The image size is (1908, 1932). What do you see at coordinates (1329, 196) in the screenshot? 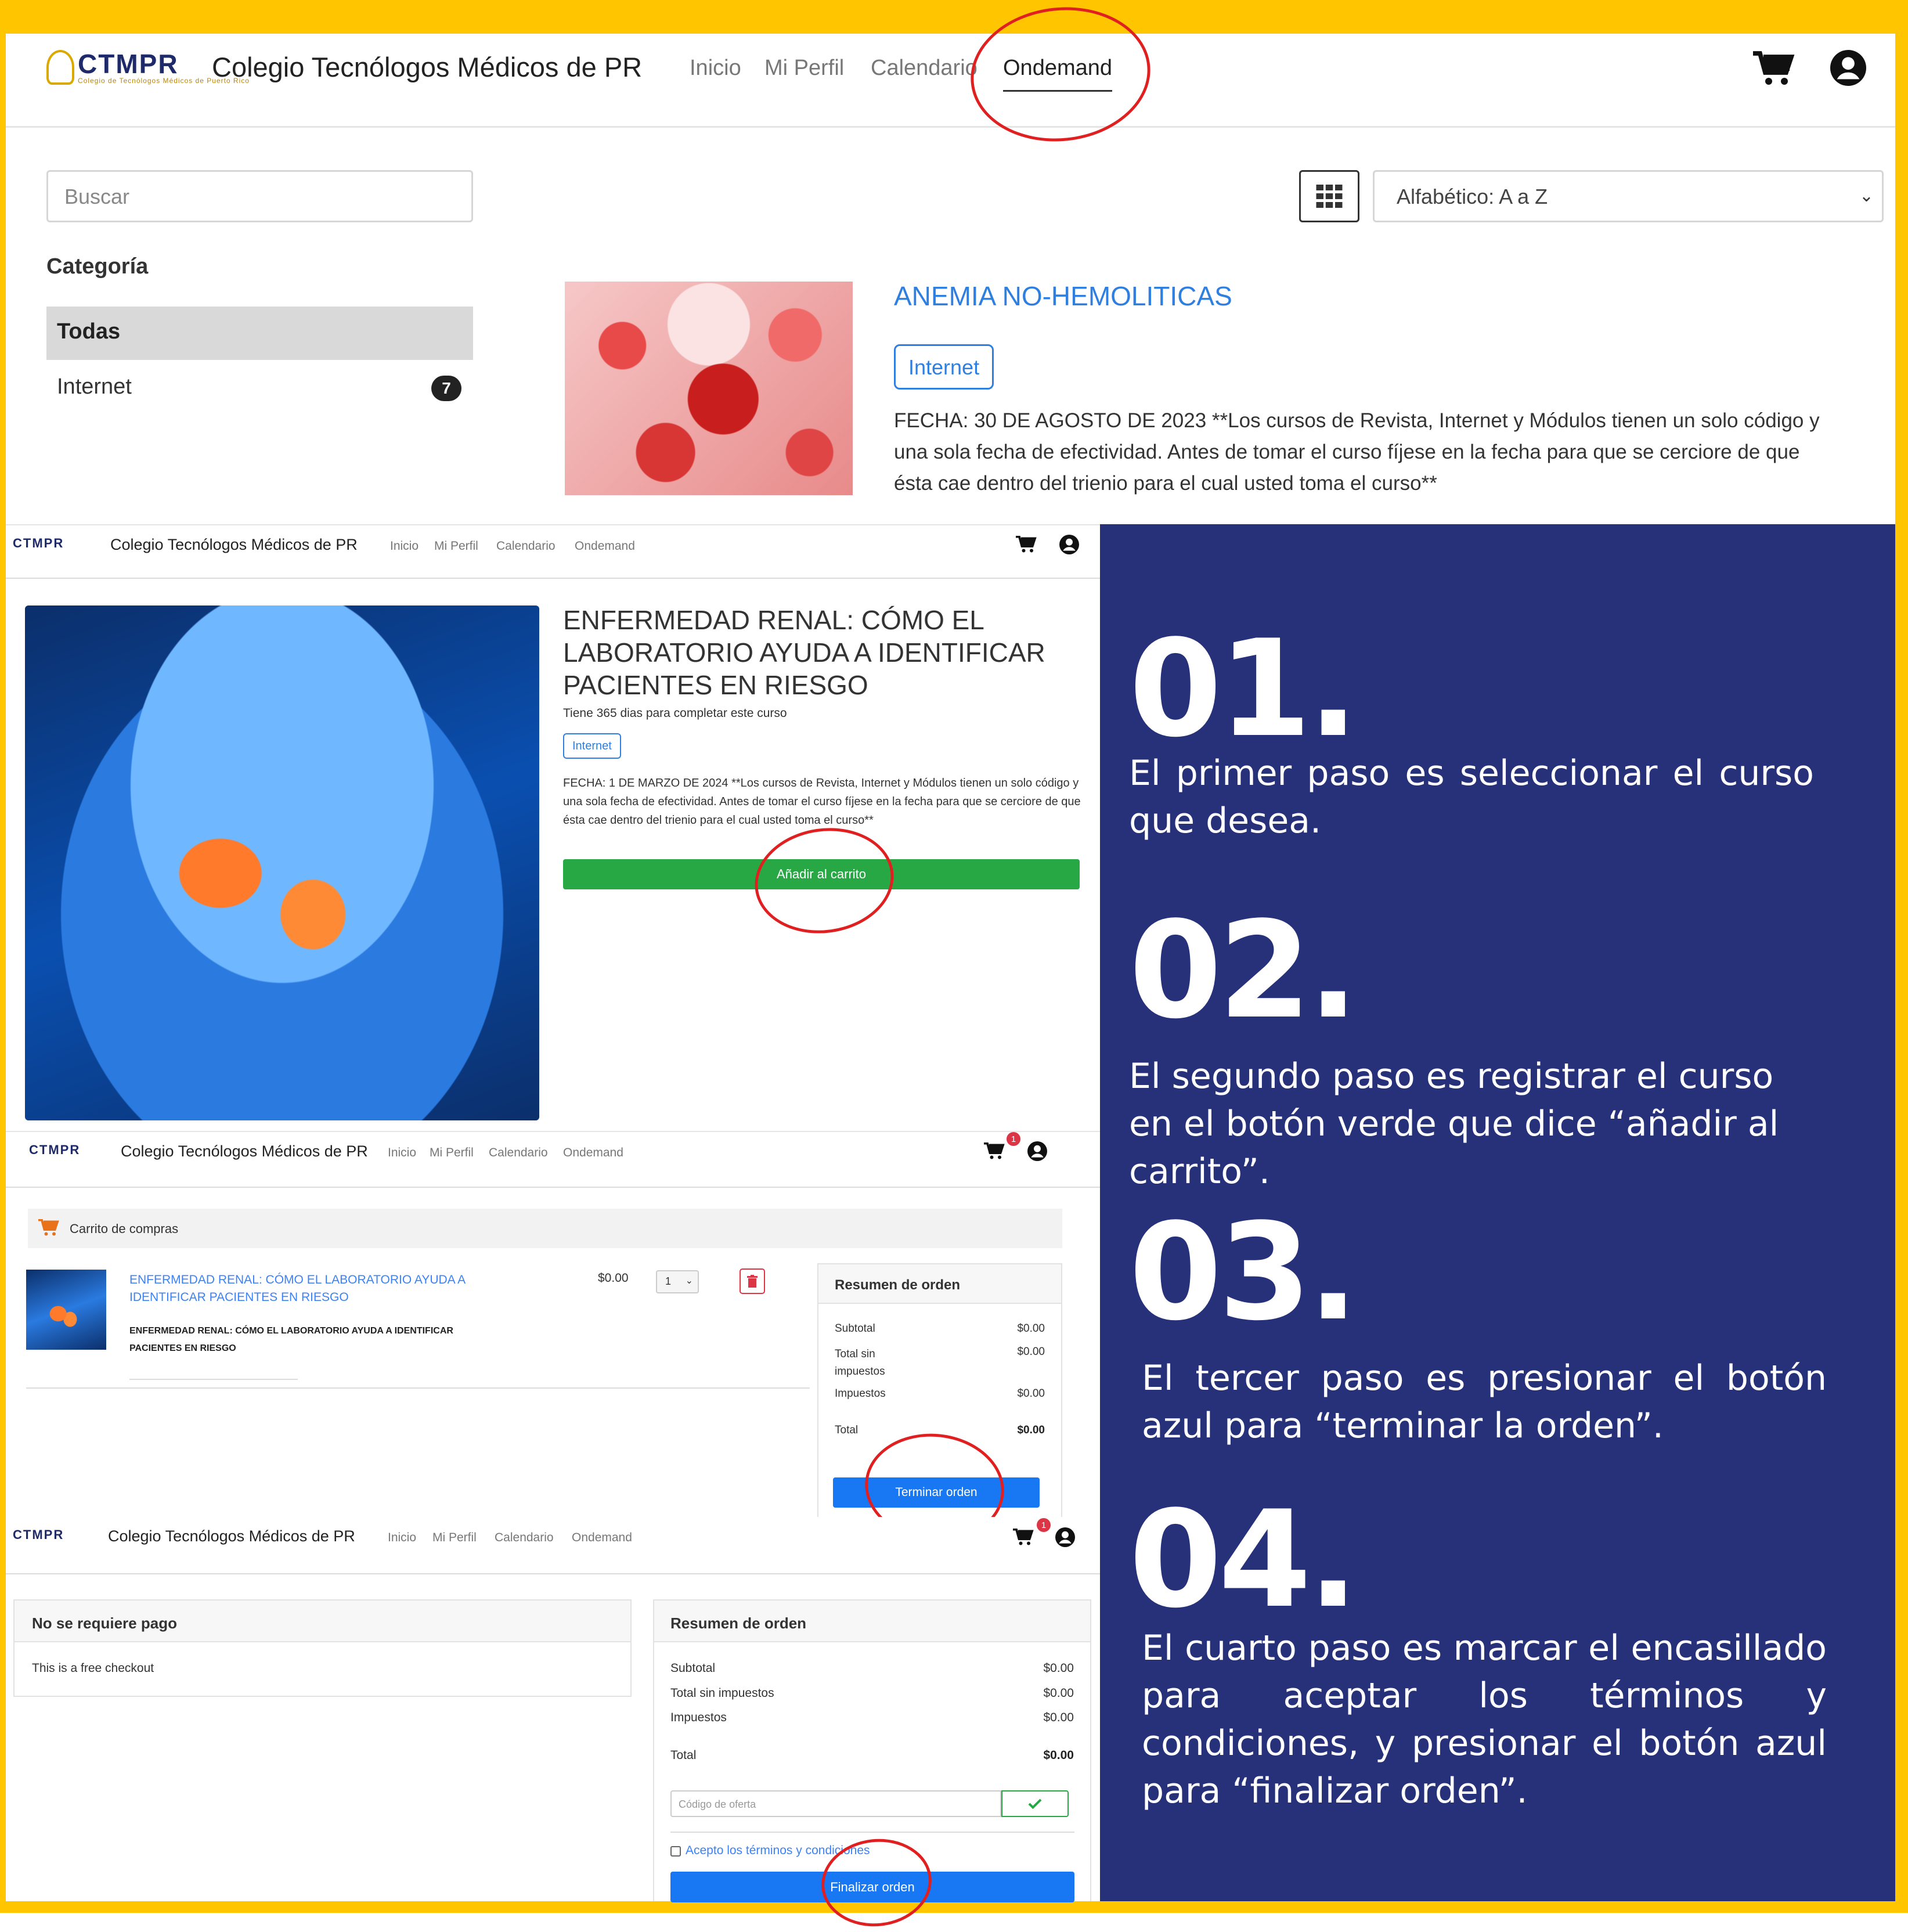
I see `grid-view-button` at bounding box center [1329, 196].